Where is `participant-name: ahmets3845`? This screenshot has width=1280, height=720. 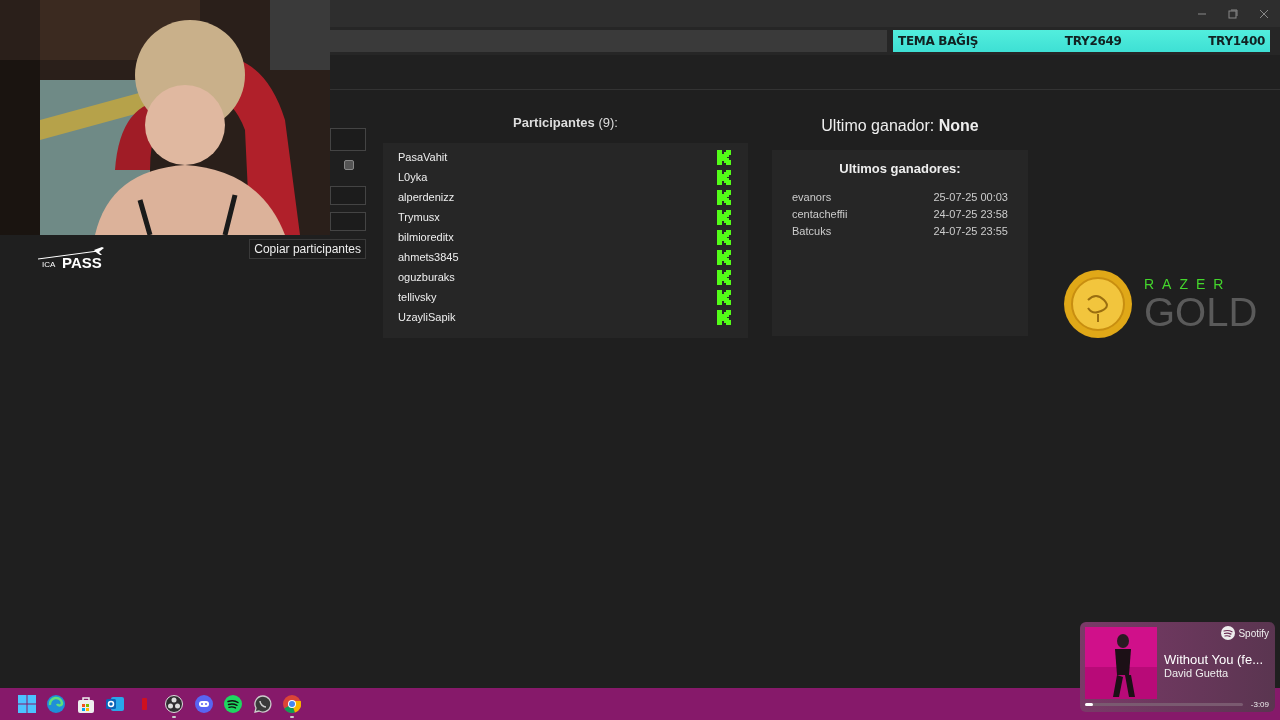
participant-name: ahmets3845 is located at coordinates (428, 257).